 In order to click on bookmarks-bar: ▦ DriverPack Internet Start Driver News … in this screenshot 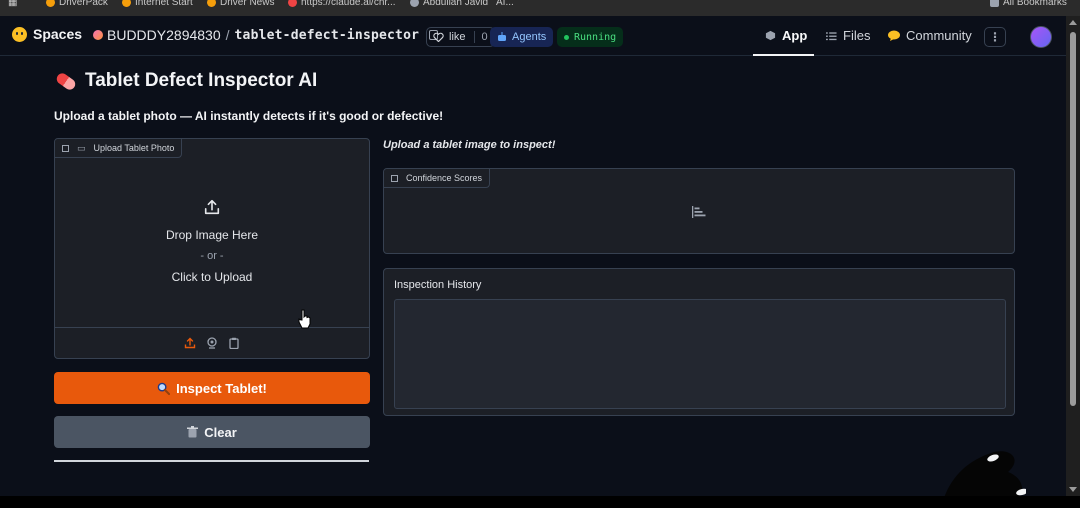, I will do `click(540, 8)`.